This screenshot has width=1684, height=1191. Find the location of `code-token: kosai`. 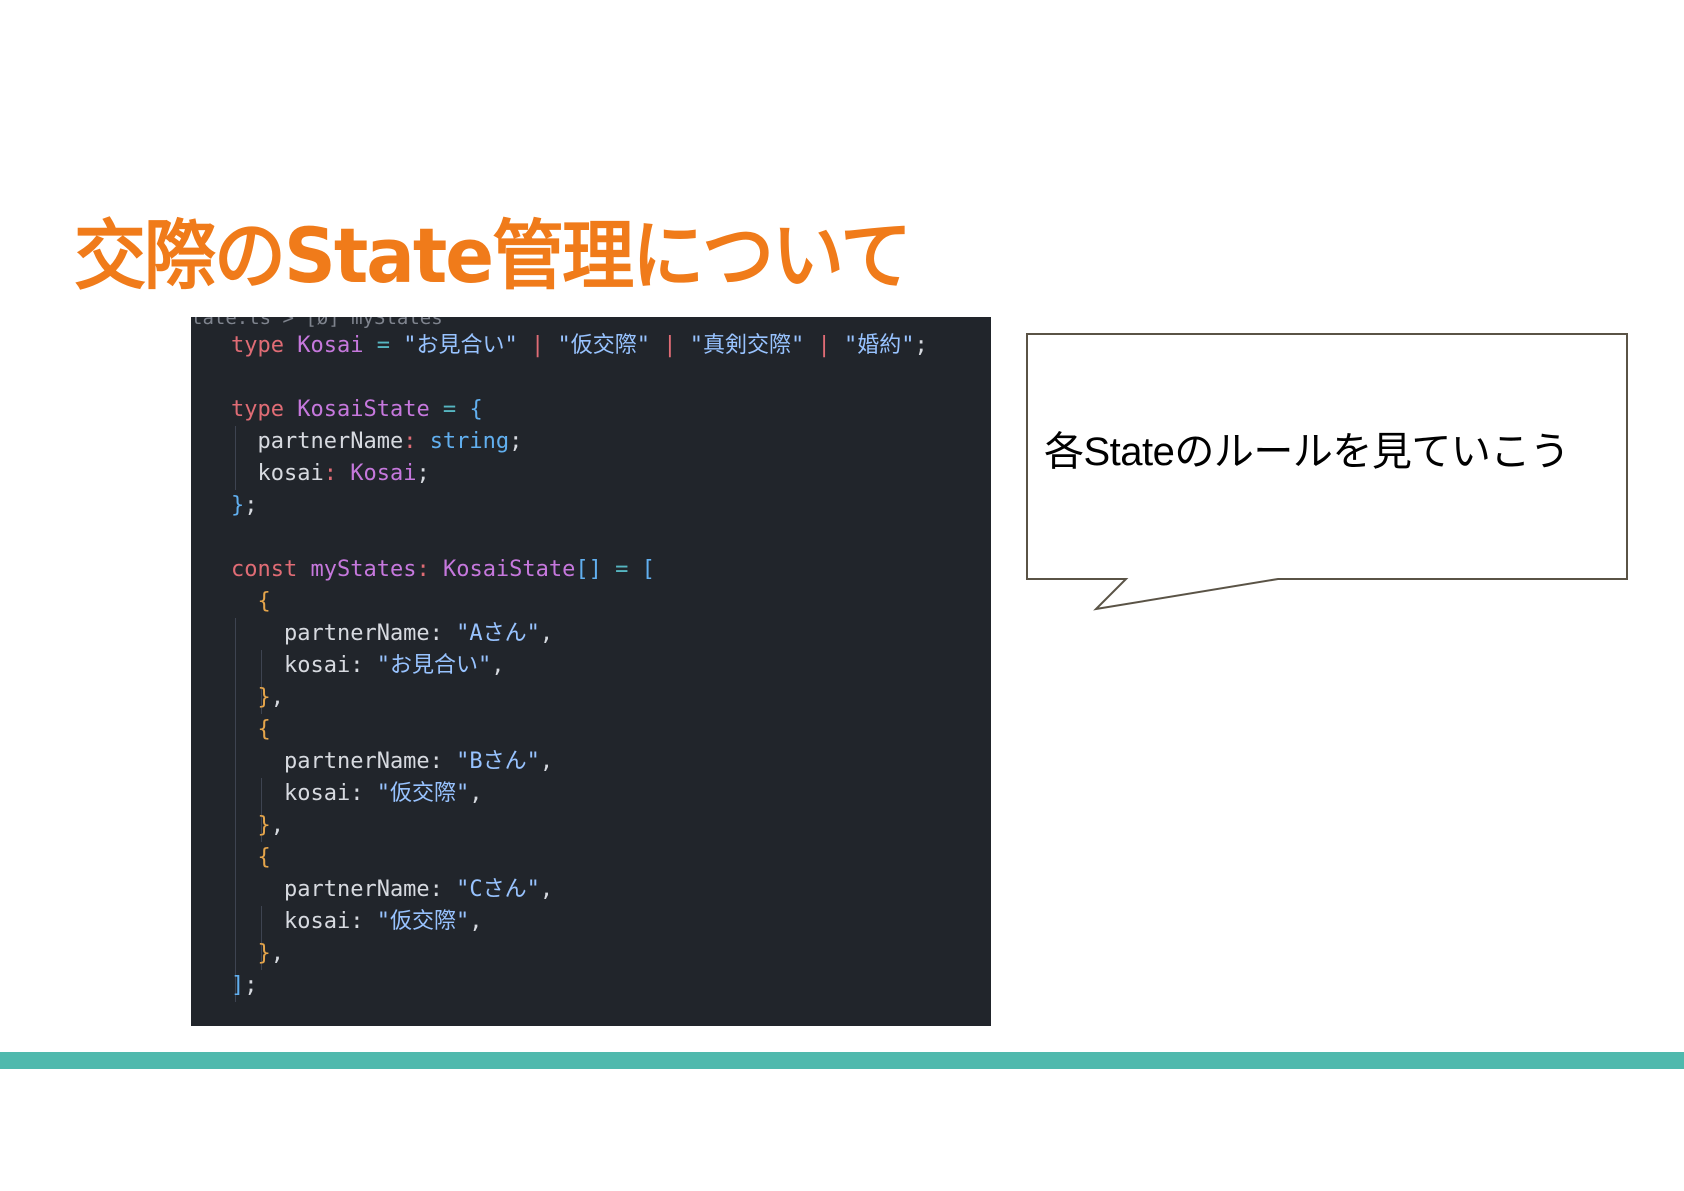

code-token: kosai is located at coordinates (277, 473).